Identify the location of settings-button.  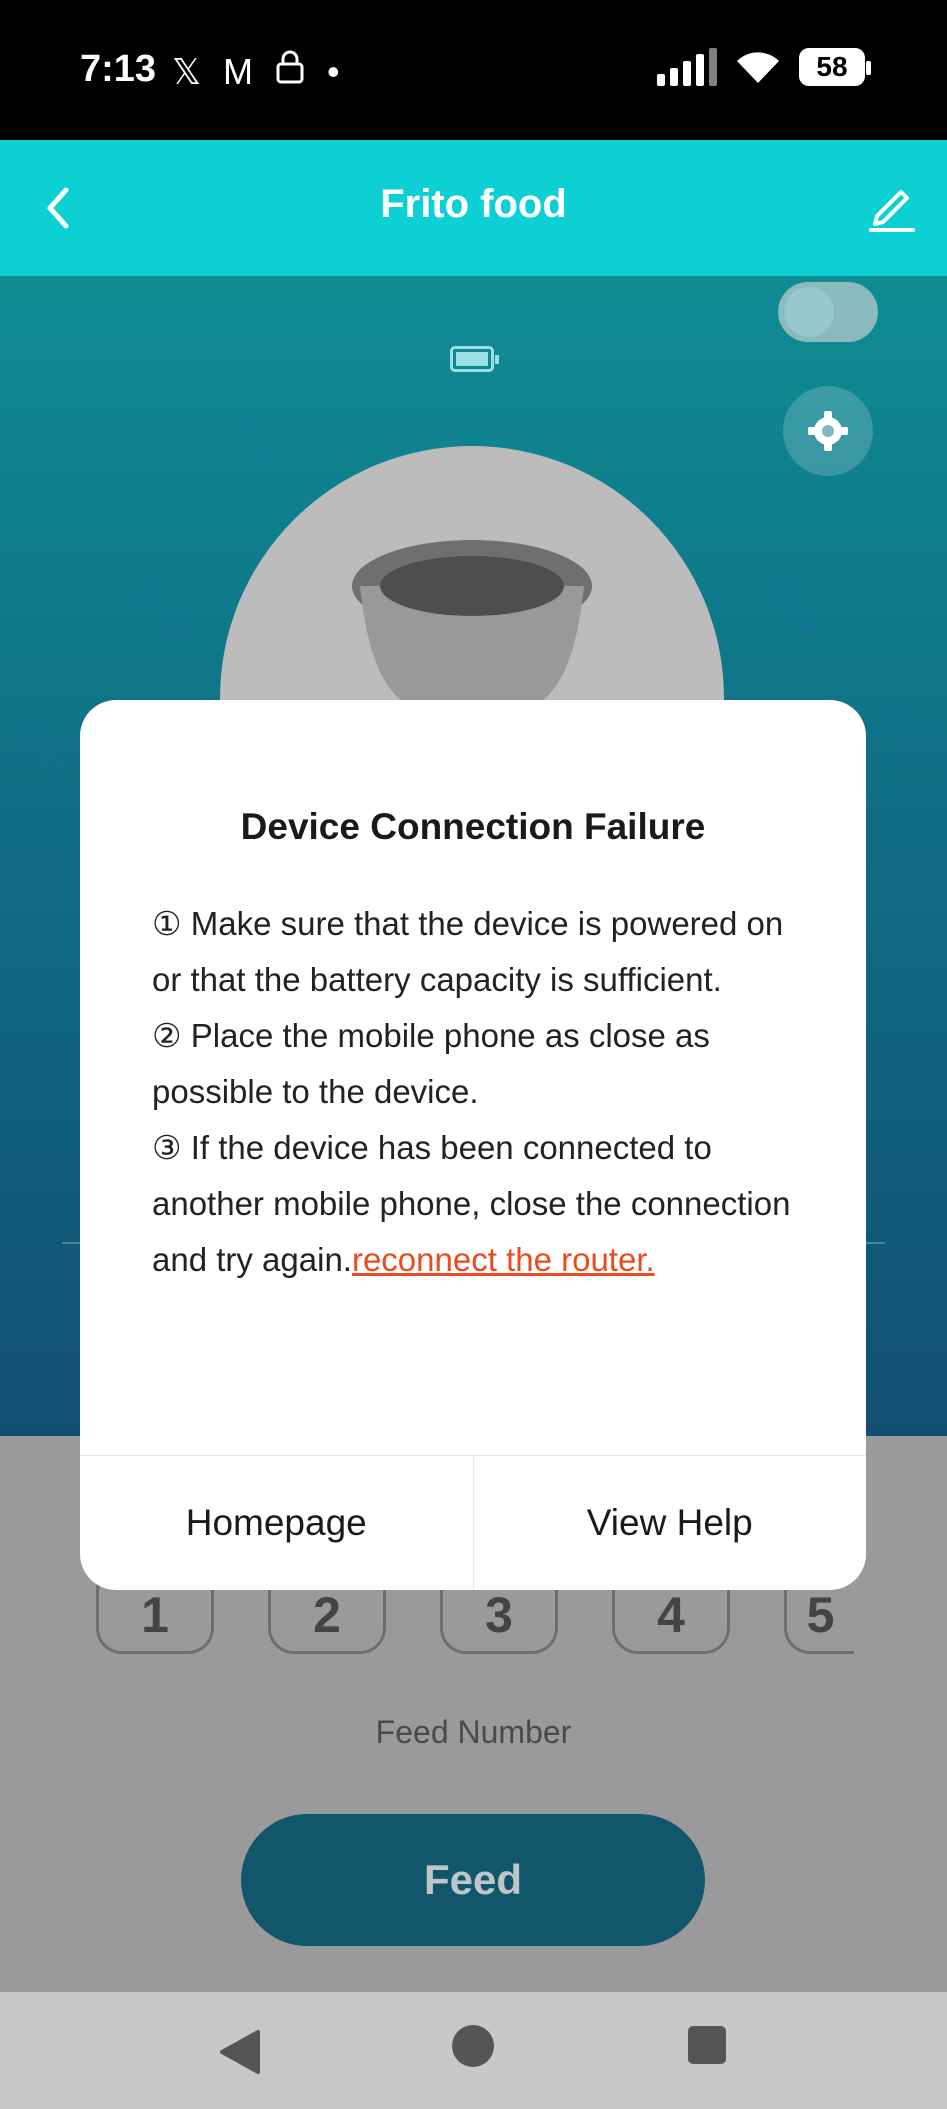
(828, 431).